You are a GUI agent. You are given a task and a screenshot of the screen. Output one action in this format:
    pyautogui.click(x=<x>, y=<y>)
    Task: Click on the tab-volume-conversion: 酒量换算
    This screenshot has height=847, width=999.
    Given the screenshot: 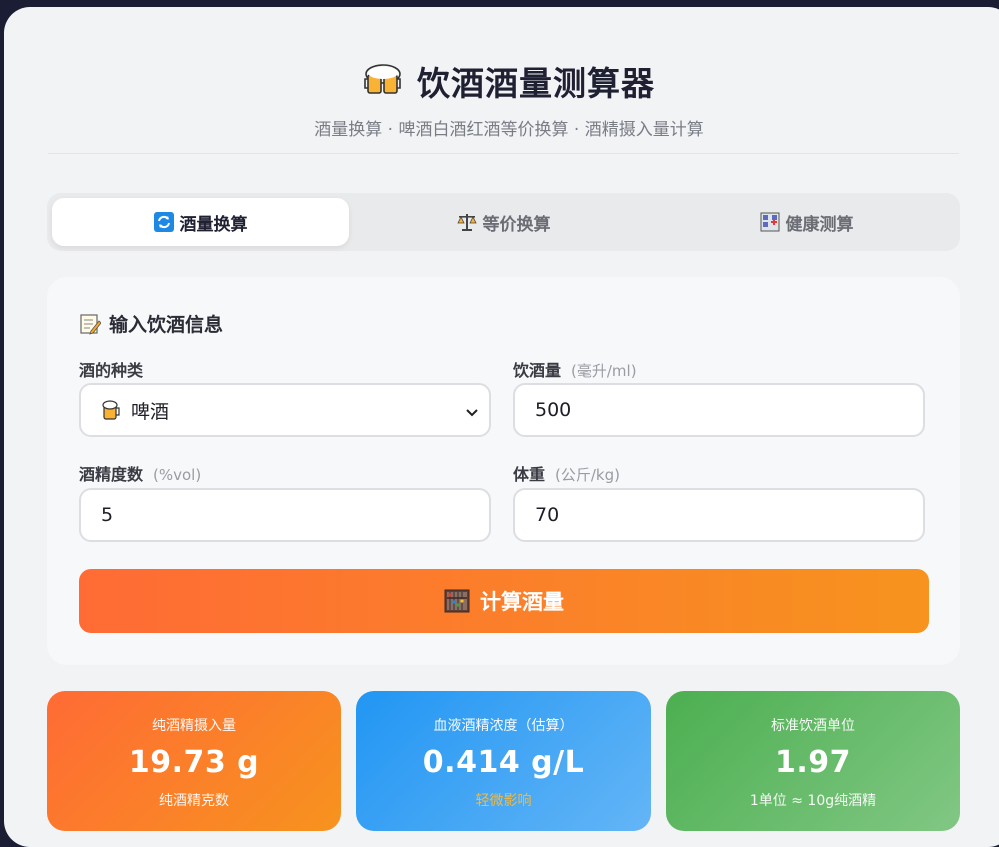 What is the action you would take?
    pyautogui.click(x=200, y=222)
    